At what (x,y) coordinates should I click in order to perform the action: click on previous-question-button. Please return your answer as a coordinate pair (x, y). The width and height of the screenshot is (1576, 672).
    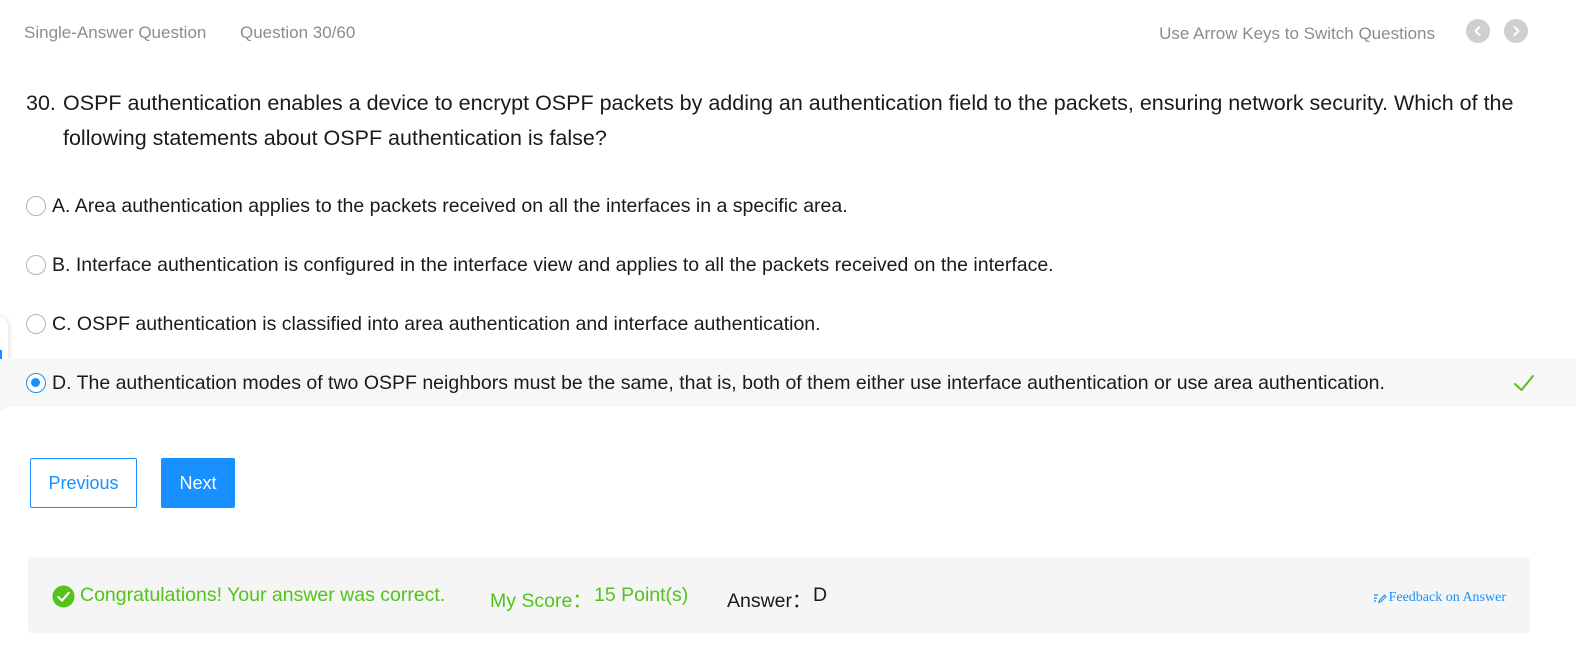
    Looking at the image, I should click on (1478, 31).